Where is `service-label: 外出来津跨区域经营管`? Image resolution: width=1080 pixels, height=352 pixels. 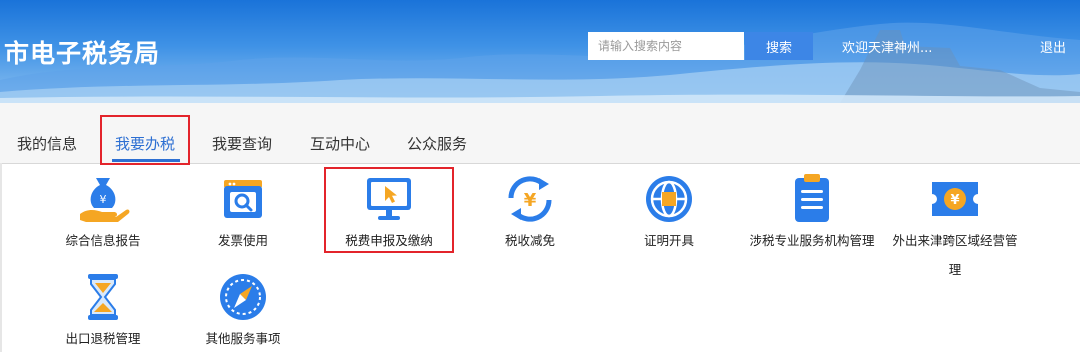
service-label: 外出来津跨区域经营管 is located at coordinates (955, 240).